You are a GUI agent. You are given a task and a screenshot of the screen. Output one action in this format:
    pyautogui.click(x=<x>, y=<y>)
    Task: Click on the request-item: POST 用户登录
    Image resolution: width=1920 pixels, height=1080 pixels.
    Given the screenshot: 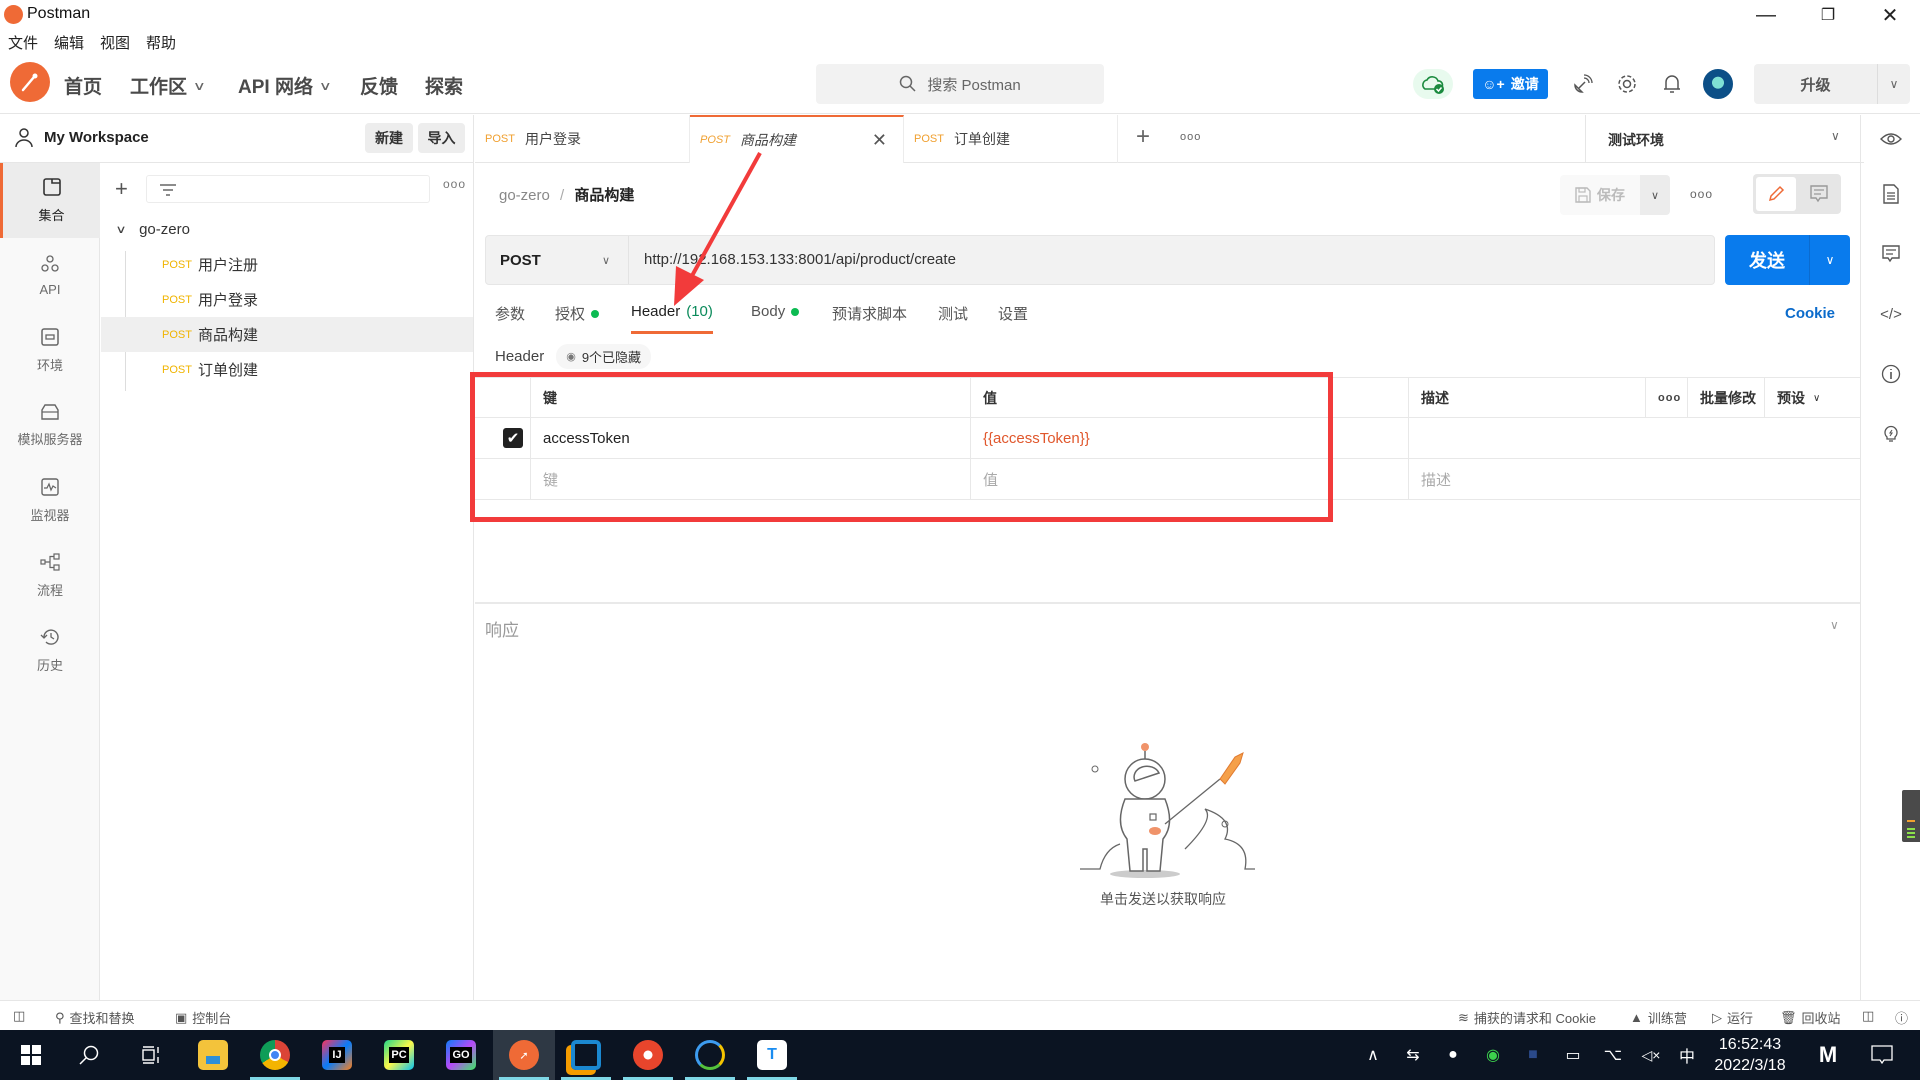 What is the action you would take?
    pyautogui.click(x=287, y=299)
    